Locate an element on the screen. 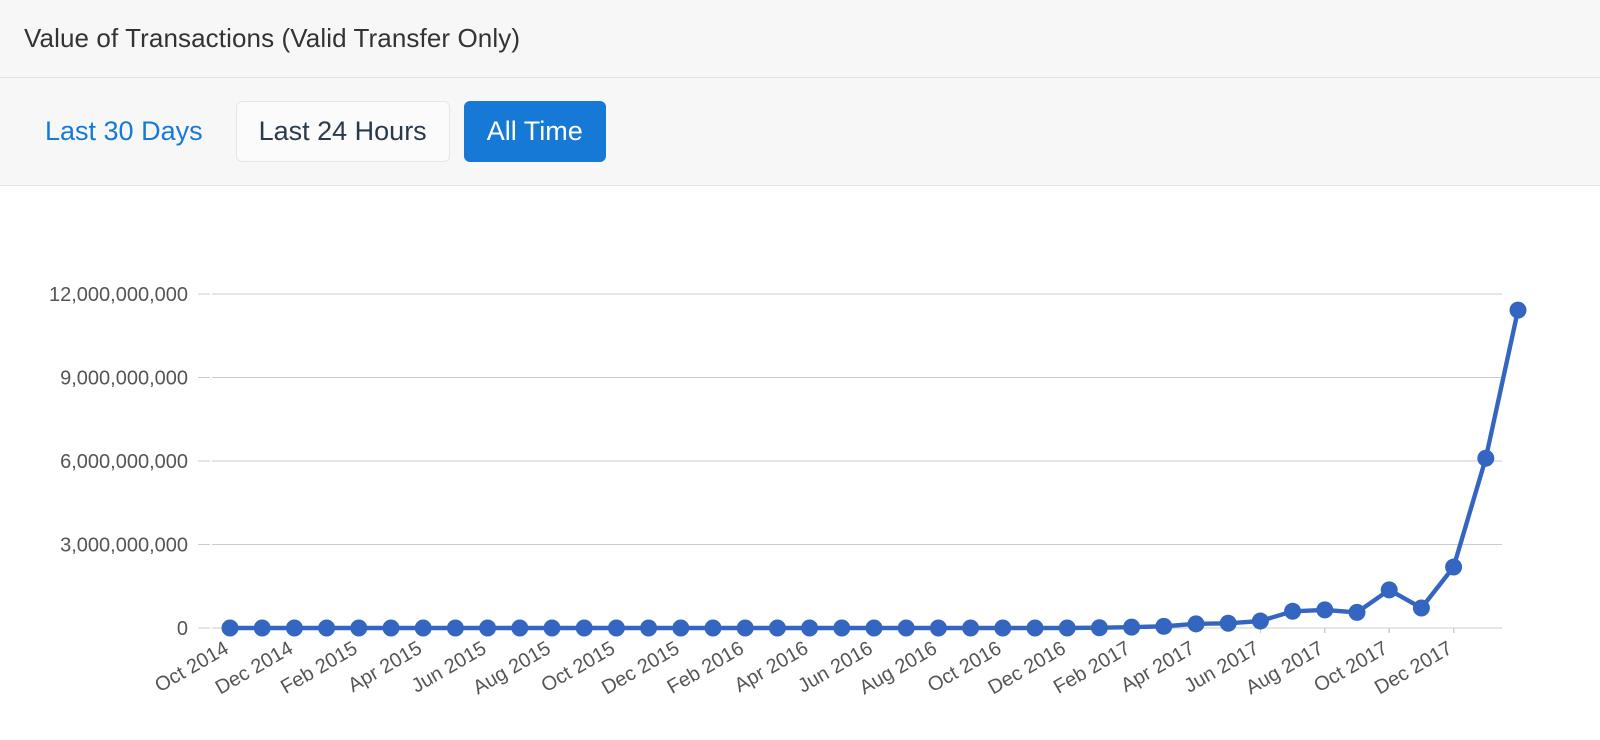 The height and width of the screenshot is (740, 1600). y-axis-tick-label: 3,000,000,000 is located at coordinates (124, 546).